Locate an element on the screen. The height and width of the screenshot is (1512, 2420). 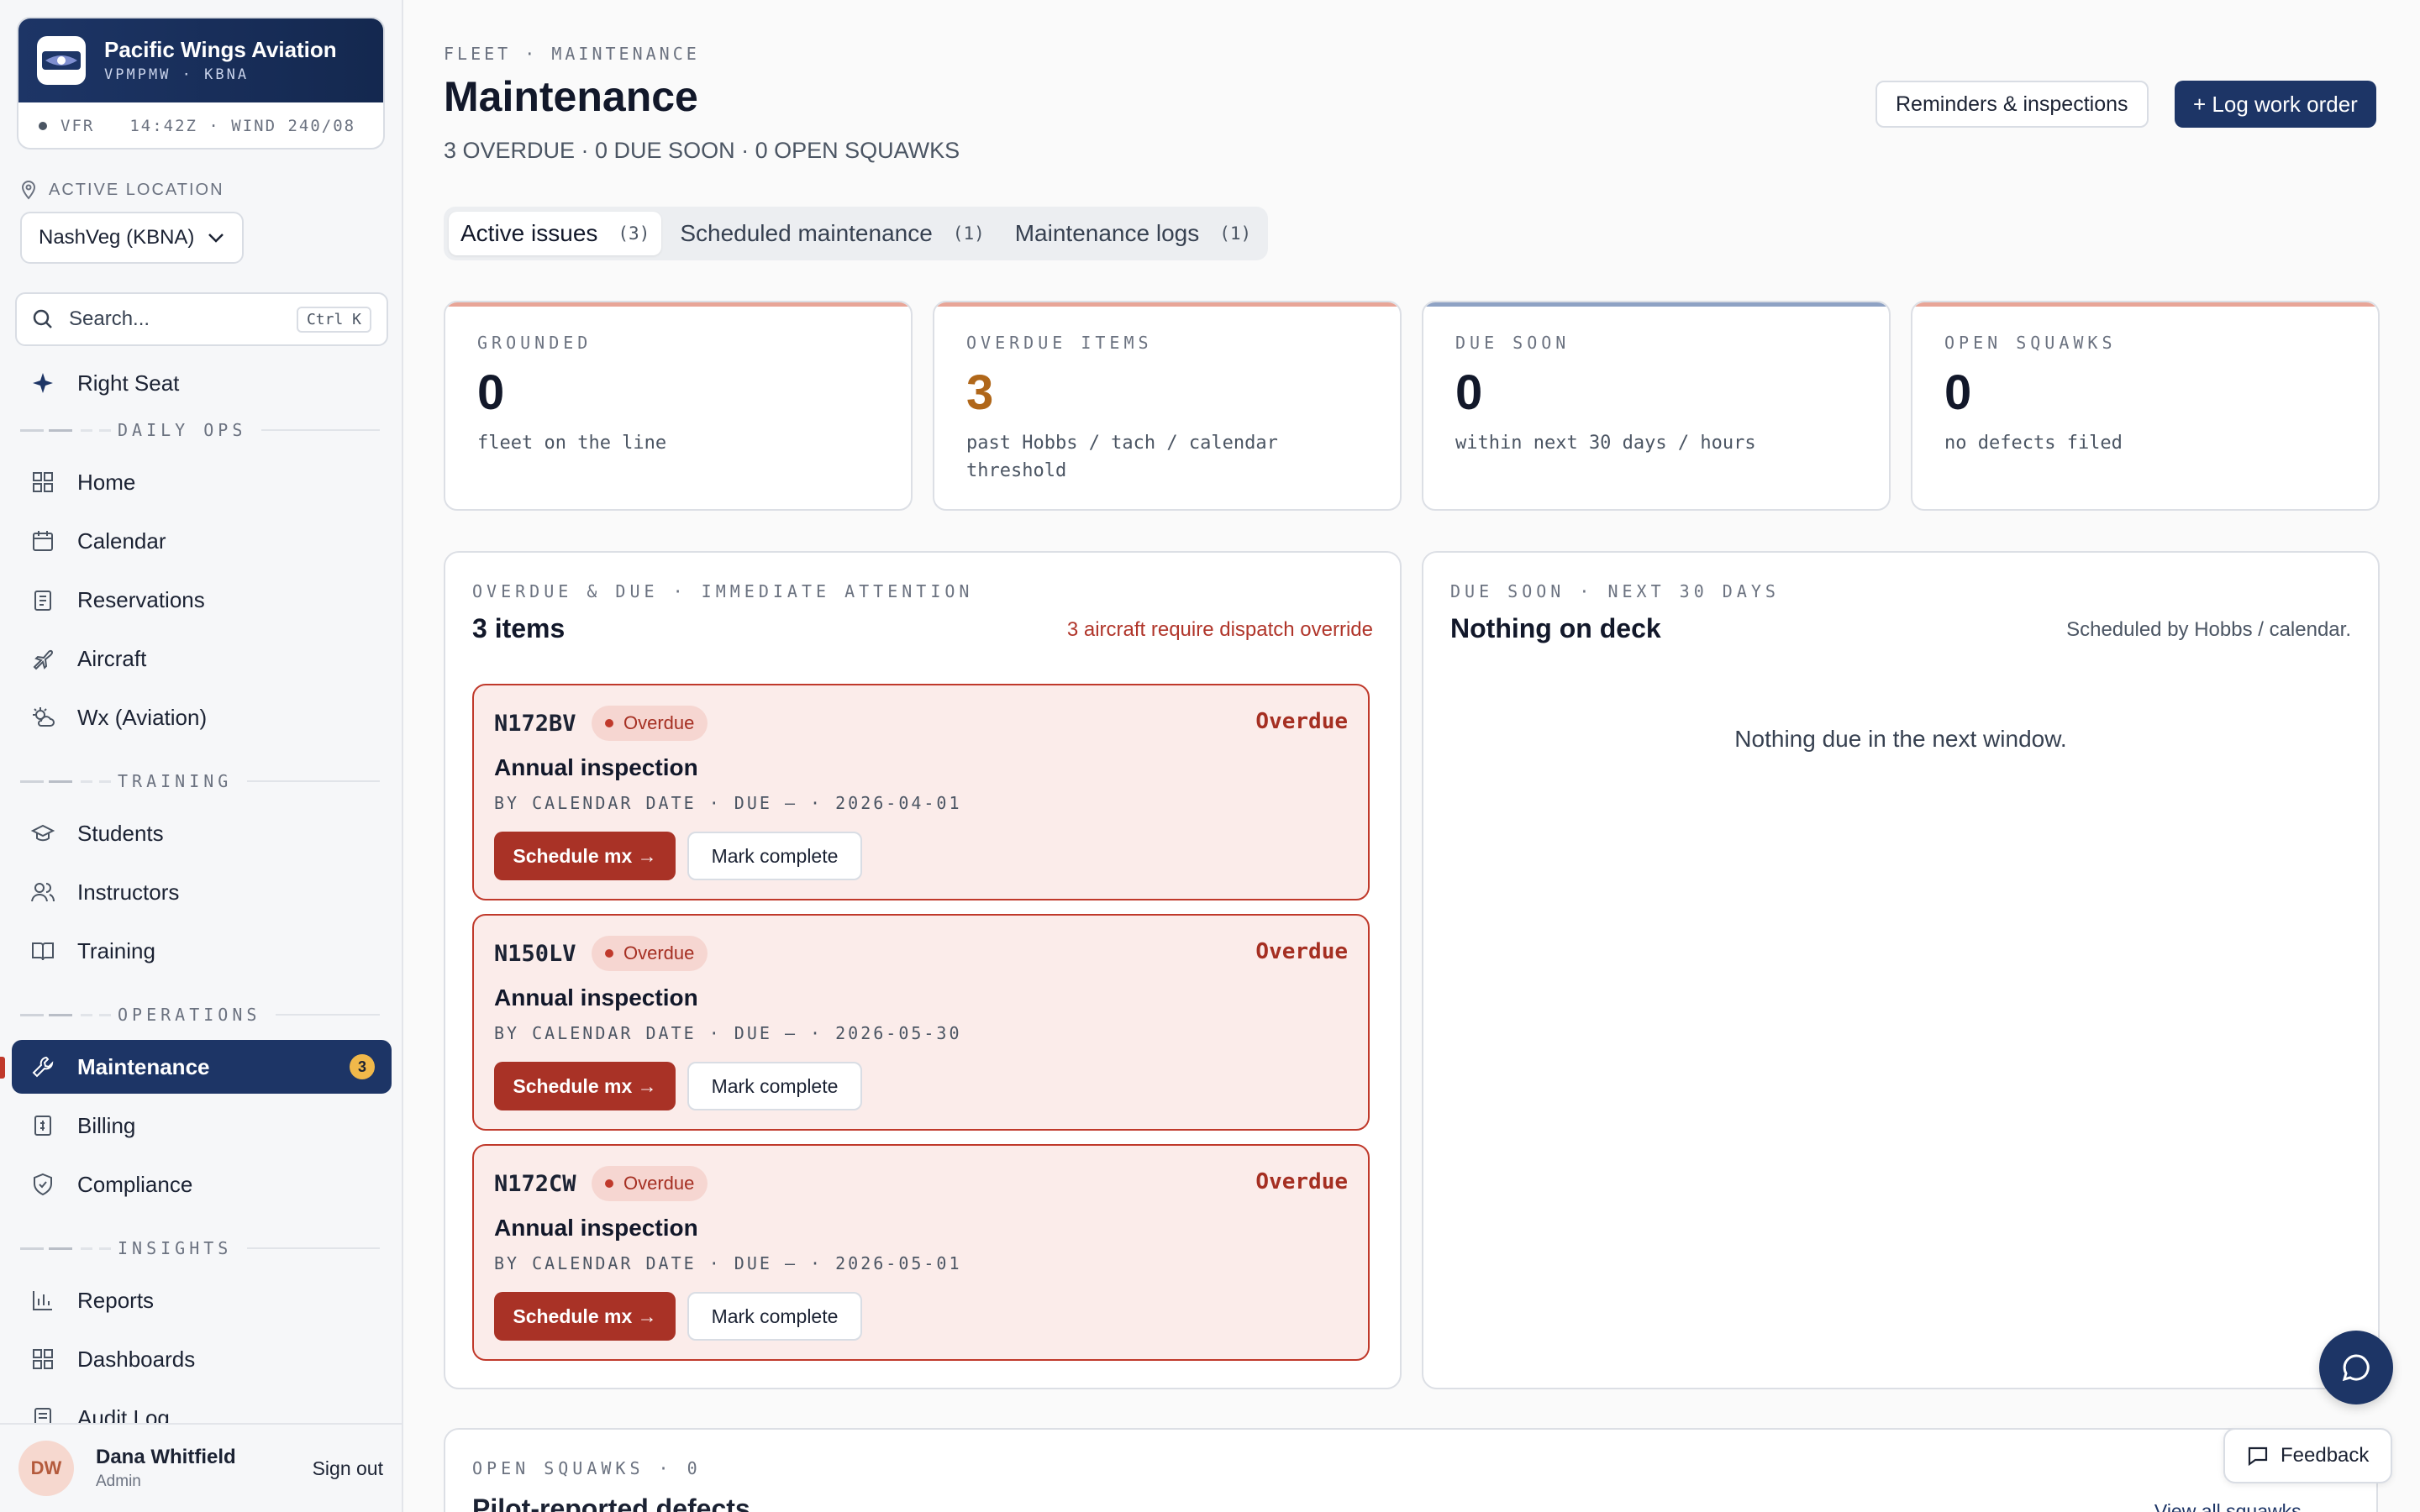
dashboard-icon is located at coordinates (43, 1359).